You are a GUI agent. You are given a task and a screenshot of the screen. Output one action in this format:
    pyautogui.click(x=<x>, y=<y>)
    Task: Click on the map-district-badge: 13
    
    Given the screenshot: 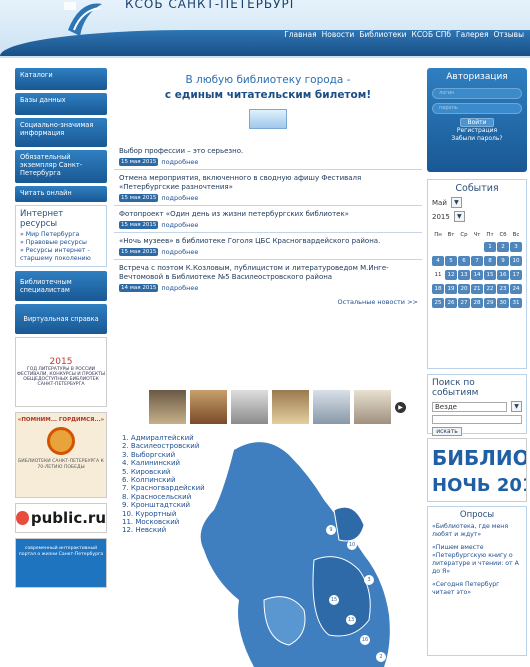 What is the action you would take?
    pyautogui.click(x=351, y=620)
    